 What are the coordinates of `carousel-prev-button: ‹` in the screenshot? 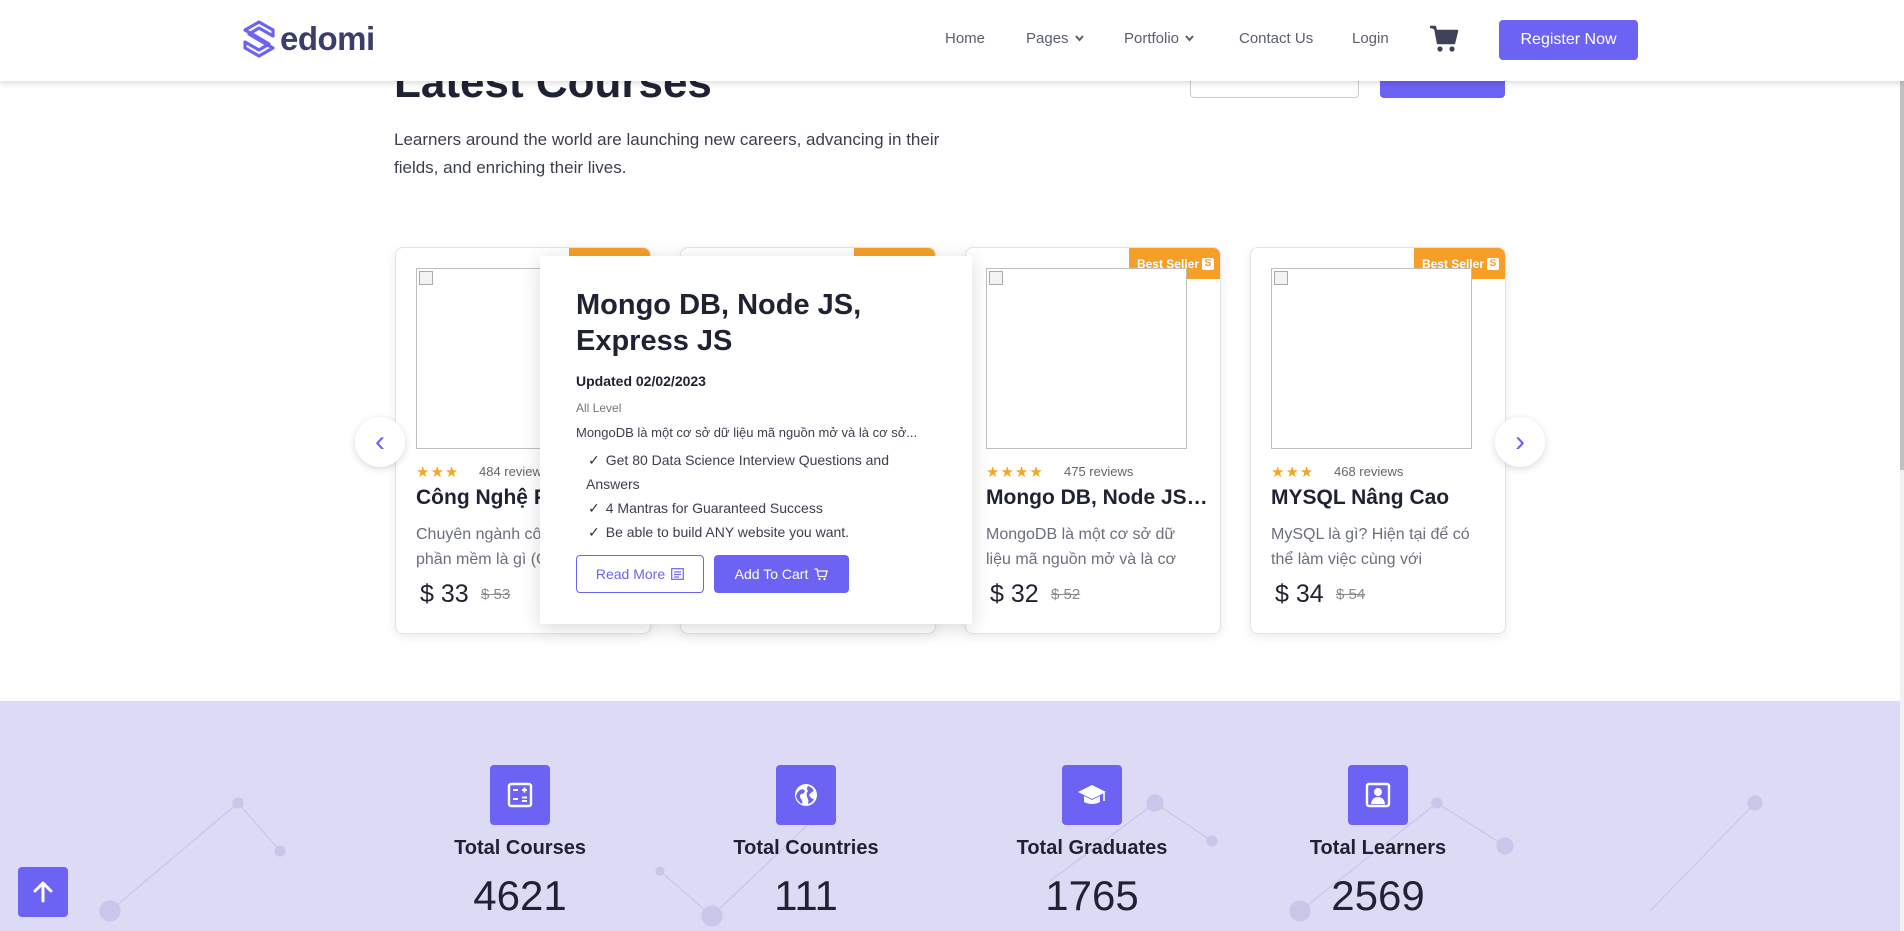 It's located at (380, 442).